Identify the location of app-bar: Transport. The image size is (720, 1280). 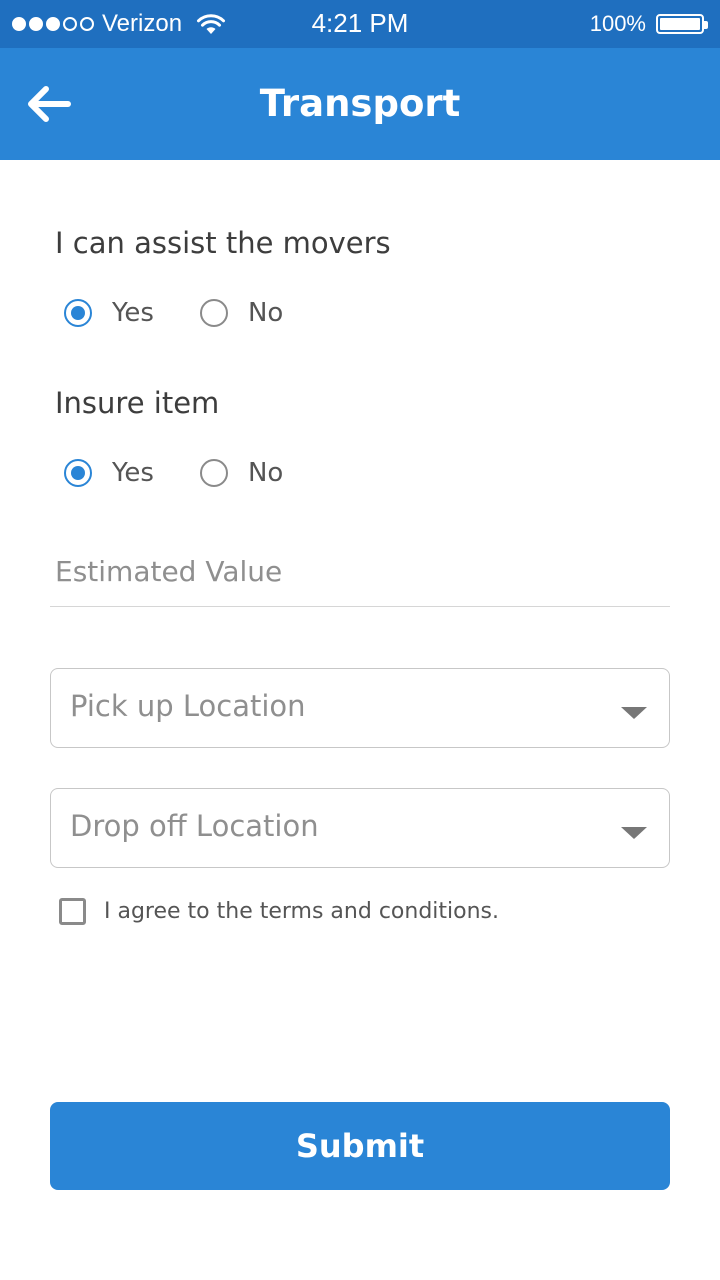
(360, 104).